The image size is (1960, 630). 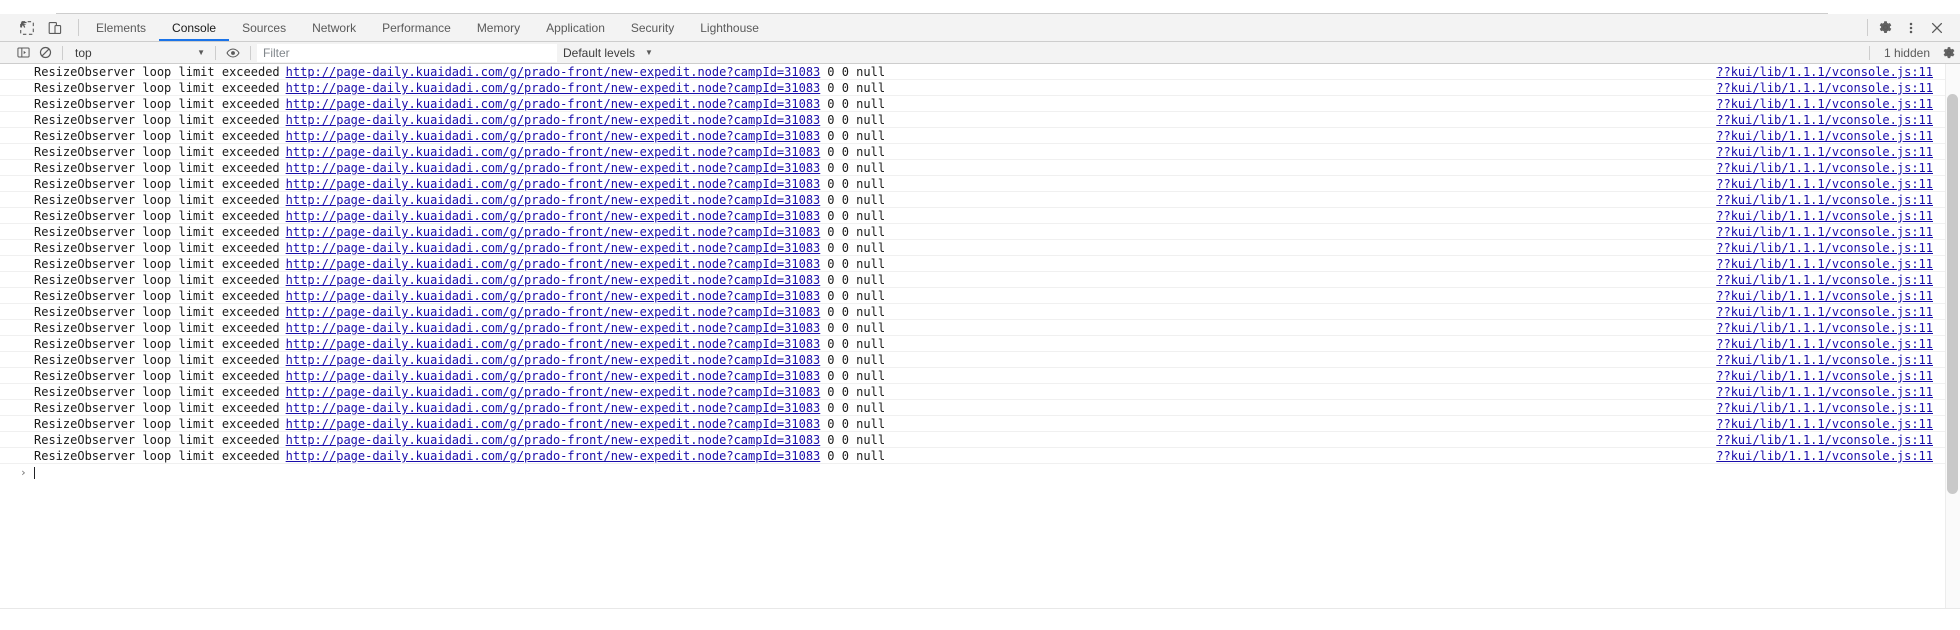 What do you see at coordinates (1907, 53) in the screenshot?
I see `hidden-messages-count: 1 hidden` at bounding box center [1907, 53].